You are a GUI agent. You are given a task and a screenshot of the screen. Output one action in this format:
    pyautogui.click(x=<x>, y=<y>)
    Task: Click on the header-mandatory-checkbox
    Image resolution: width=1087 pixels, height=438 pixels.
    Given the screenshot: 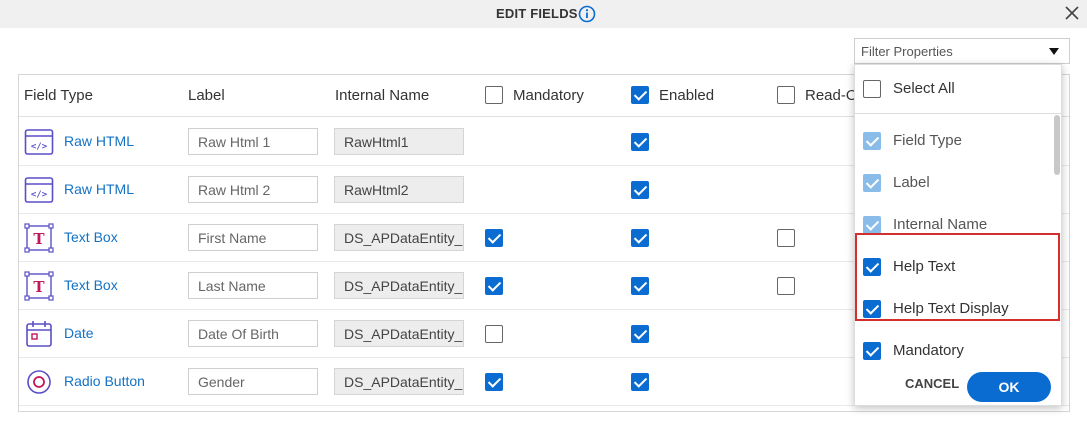 What is the action you would take?
    pyautogui.click(x=494, y=95)
    